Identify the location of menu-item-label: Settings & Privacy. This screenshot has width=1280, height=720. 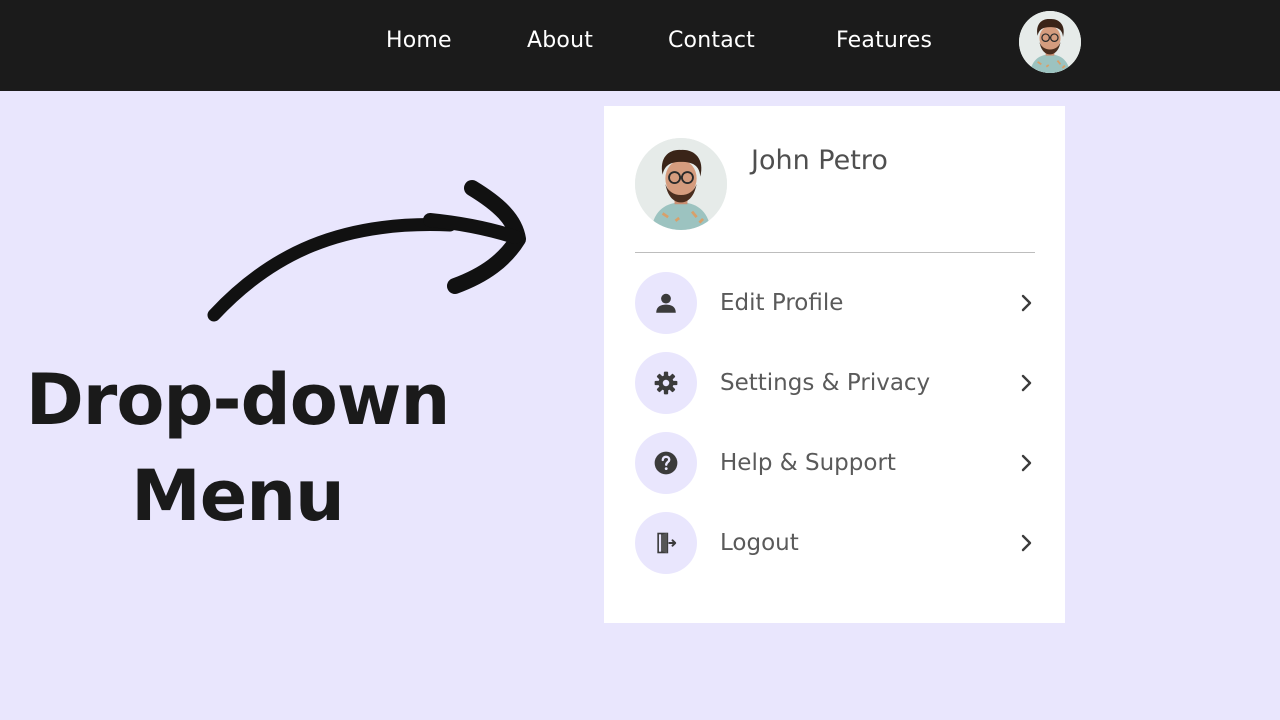
(825, 383).